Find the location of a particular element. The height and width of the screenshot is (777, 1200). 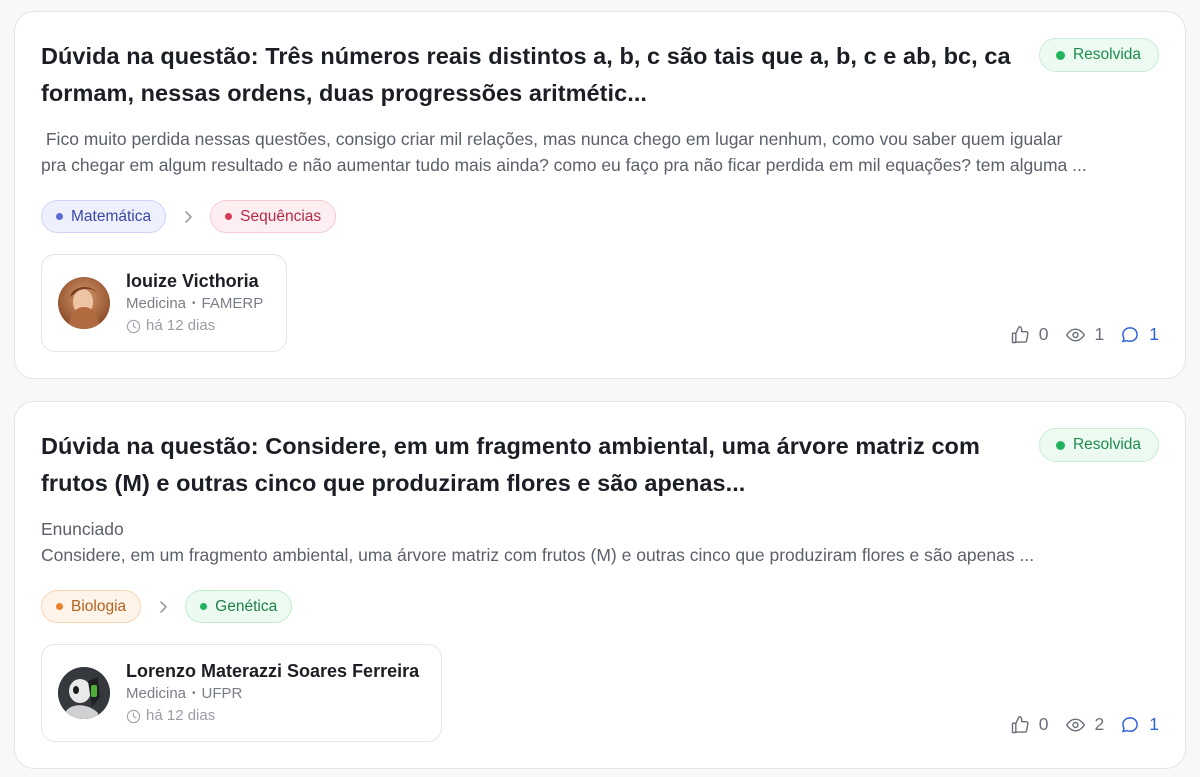

question-stats: 0 2 1 is located at coordinates (1084, 724).